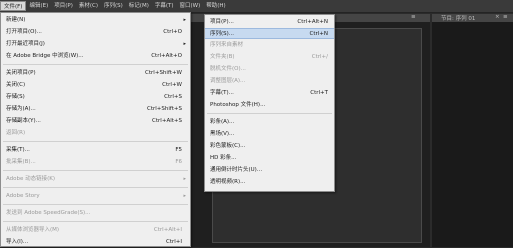 This screenshot has width=513, height=248. I want to click on new-sequence-from-clip: 序列来自素材, so click(269, 45).